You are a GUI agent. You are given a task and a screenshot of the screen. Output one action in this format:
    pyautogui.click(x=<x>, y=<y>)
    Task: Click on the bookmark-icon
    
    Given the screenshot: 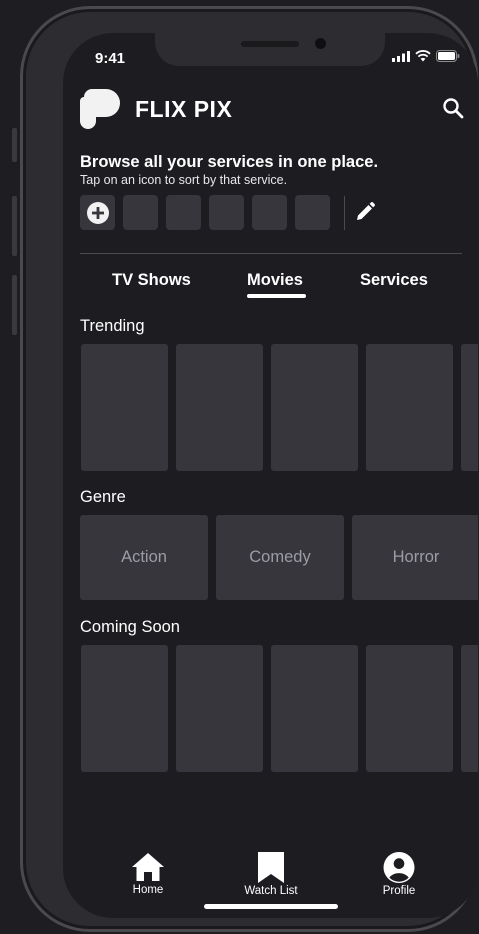 What is the action you would take?
    pyautogui.click(x=271, y=867)
    